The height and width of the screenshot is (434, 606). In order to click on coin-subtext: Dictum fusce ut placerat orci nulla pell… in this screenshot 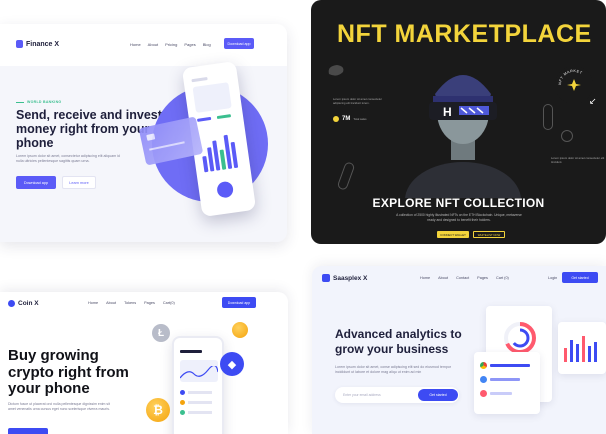, I will do `click(59, 406)`.